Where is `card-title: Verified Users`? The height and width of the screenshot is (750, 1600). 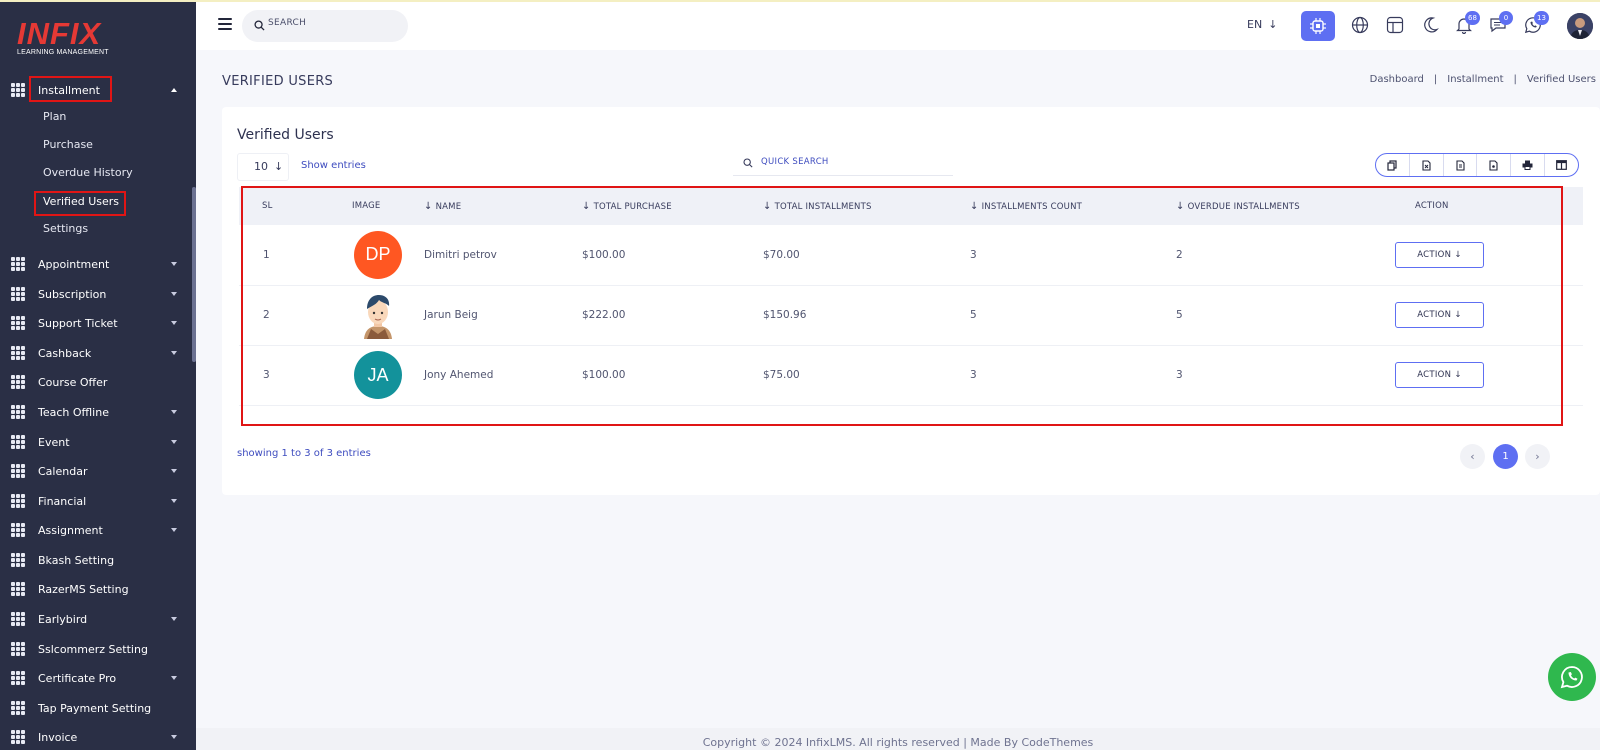
card-title: Verified Users is located at coordinates (285, 135).